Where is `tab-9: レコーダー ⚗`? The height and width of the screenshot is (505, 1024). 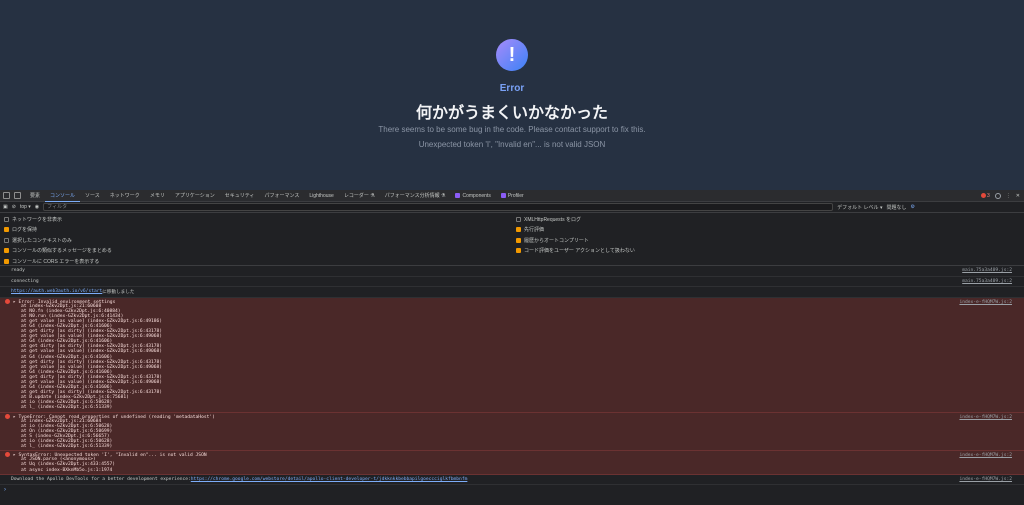 tab-9: レコーダー ⚗ is located at coordinates (359, 196).